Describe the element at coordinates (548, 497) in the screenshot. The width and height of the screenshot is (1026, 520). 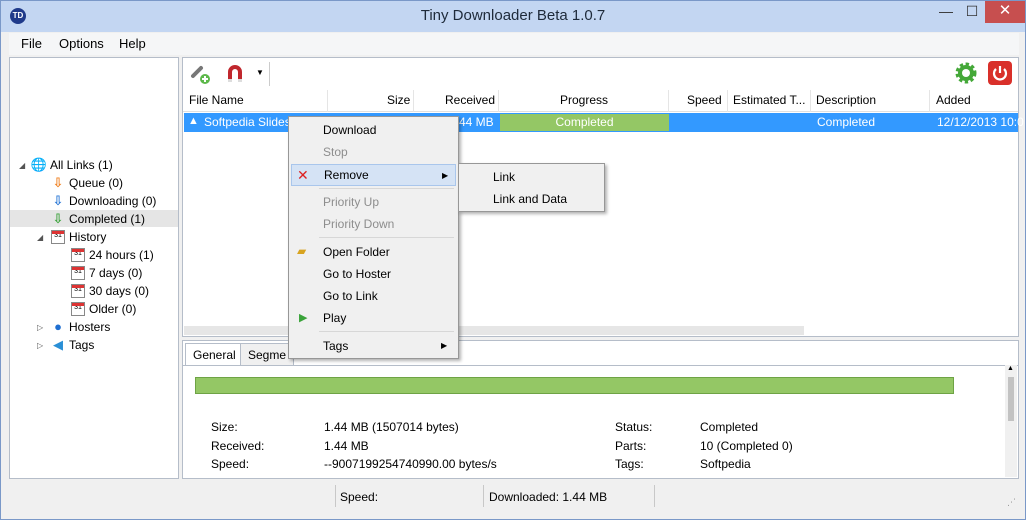
I see `status-downloaded: Downloaded: 1.44 MB` at that location.